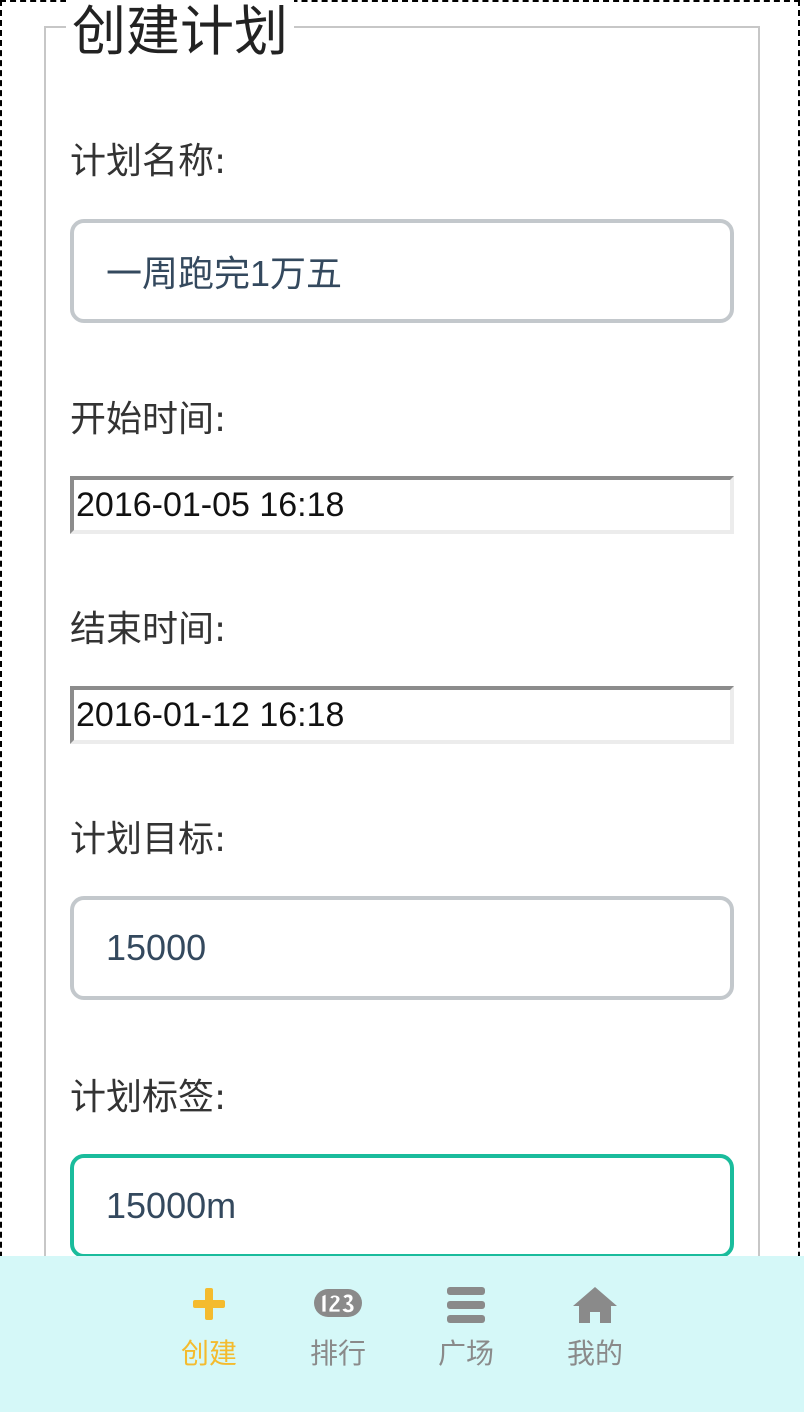  Describe the element at coordinates (402, 1206) in the screenshot. I see `tag-input` at that location.